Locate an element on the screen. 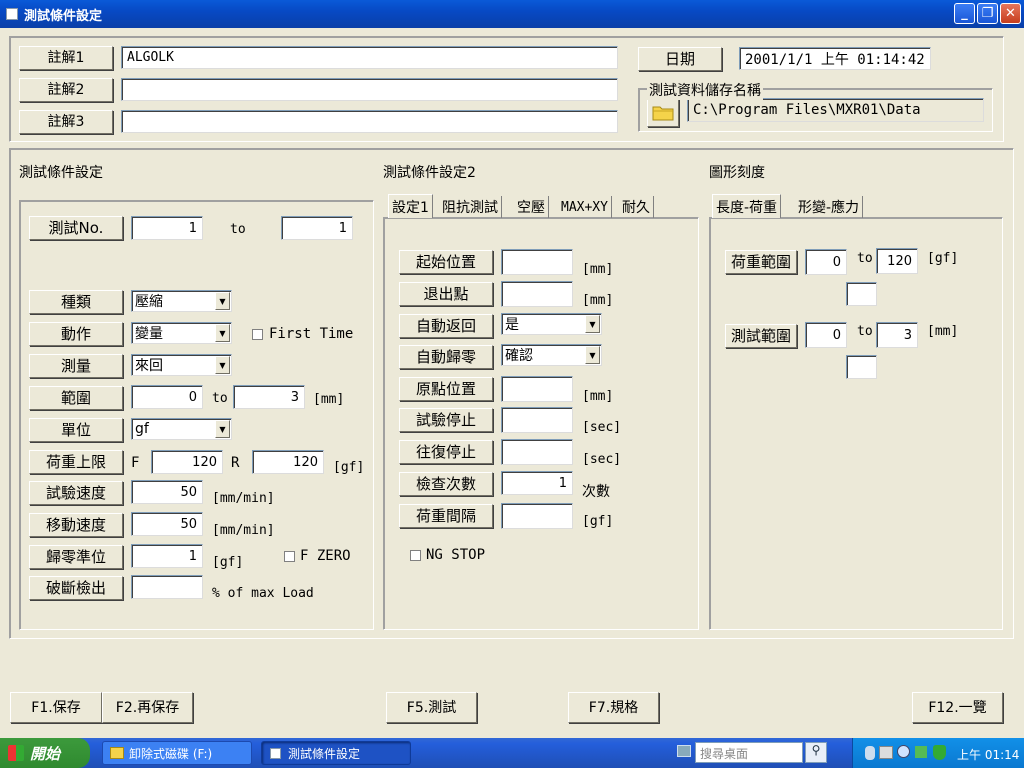 The image size is (1024, 768). magnifier-icon is located at coordinates (903, 751).